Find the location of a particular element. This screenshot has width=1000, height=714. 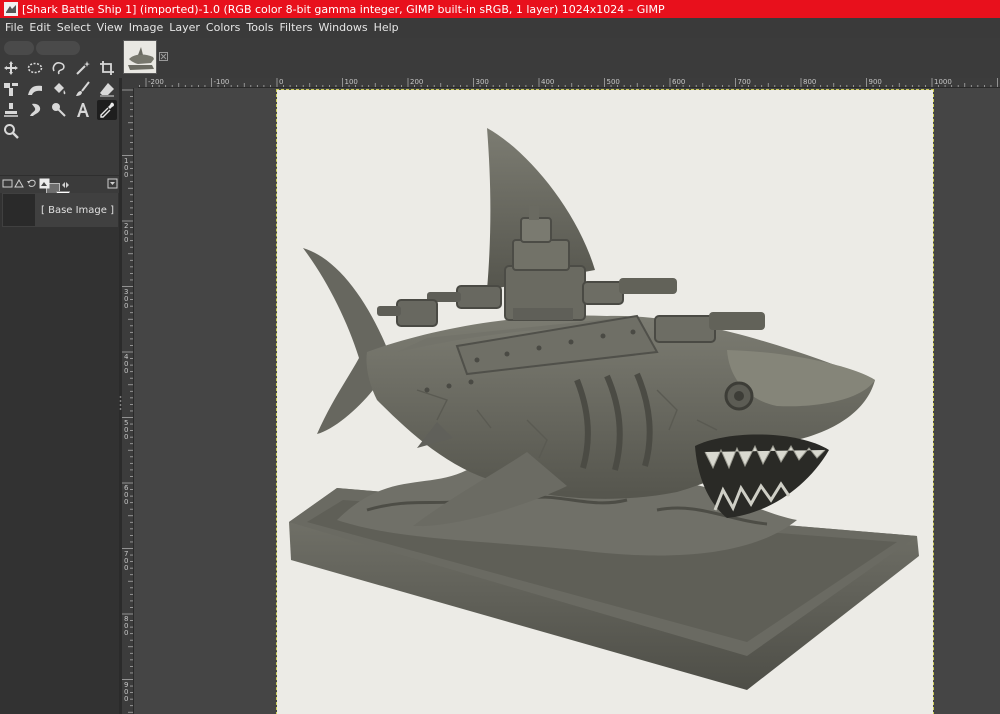

toolbox-handle is located at coordinates (19, 48).